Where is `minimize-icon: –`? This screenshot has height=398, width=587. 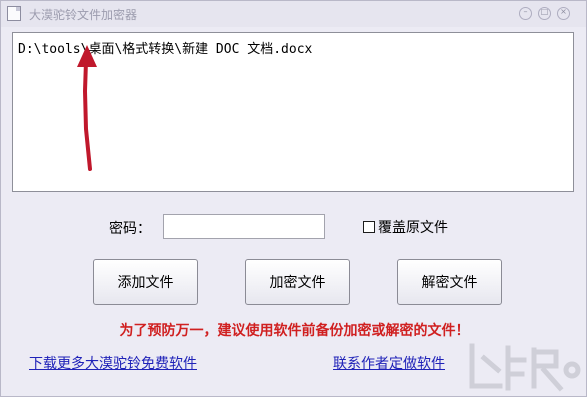 minimize-icon: – is located at coordinates (525, 11).